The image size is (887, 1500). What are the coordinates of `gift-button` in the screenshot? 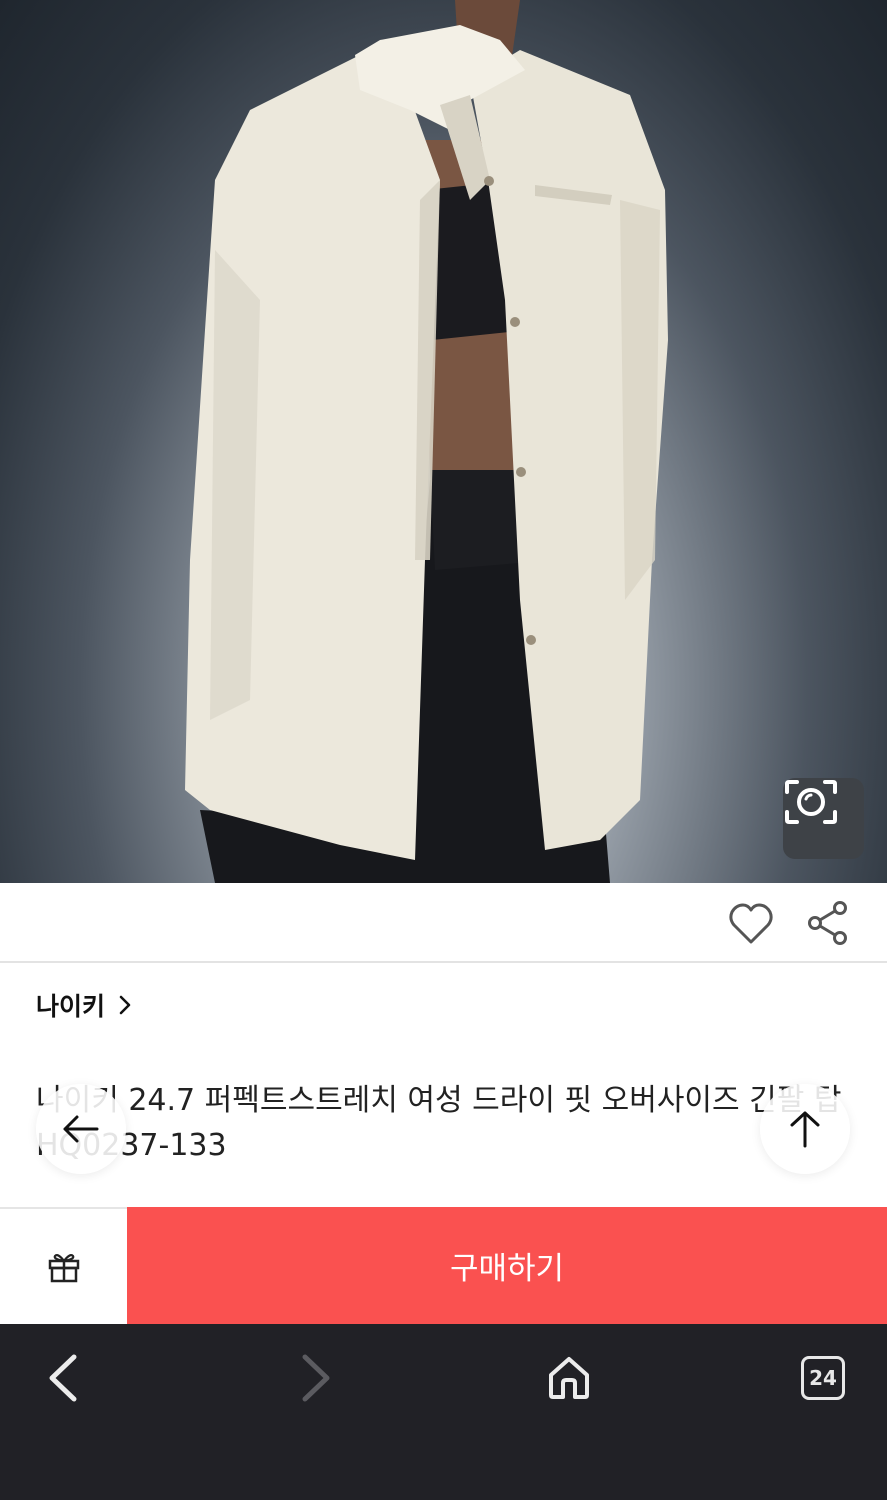 It's located at (63, 1266).